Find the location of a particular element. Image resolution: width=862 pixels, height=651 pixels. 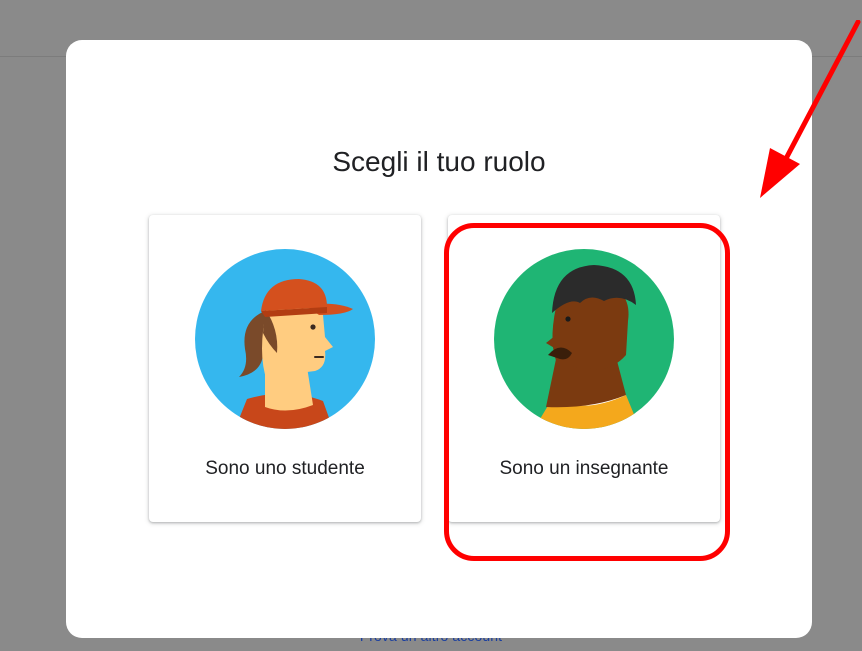

student-role-label: Sono uno studente is located at coordinates (285, 468).